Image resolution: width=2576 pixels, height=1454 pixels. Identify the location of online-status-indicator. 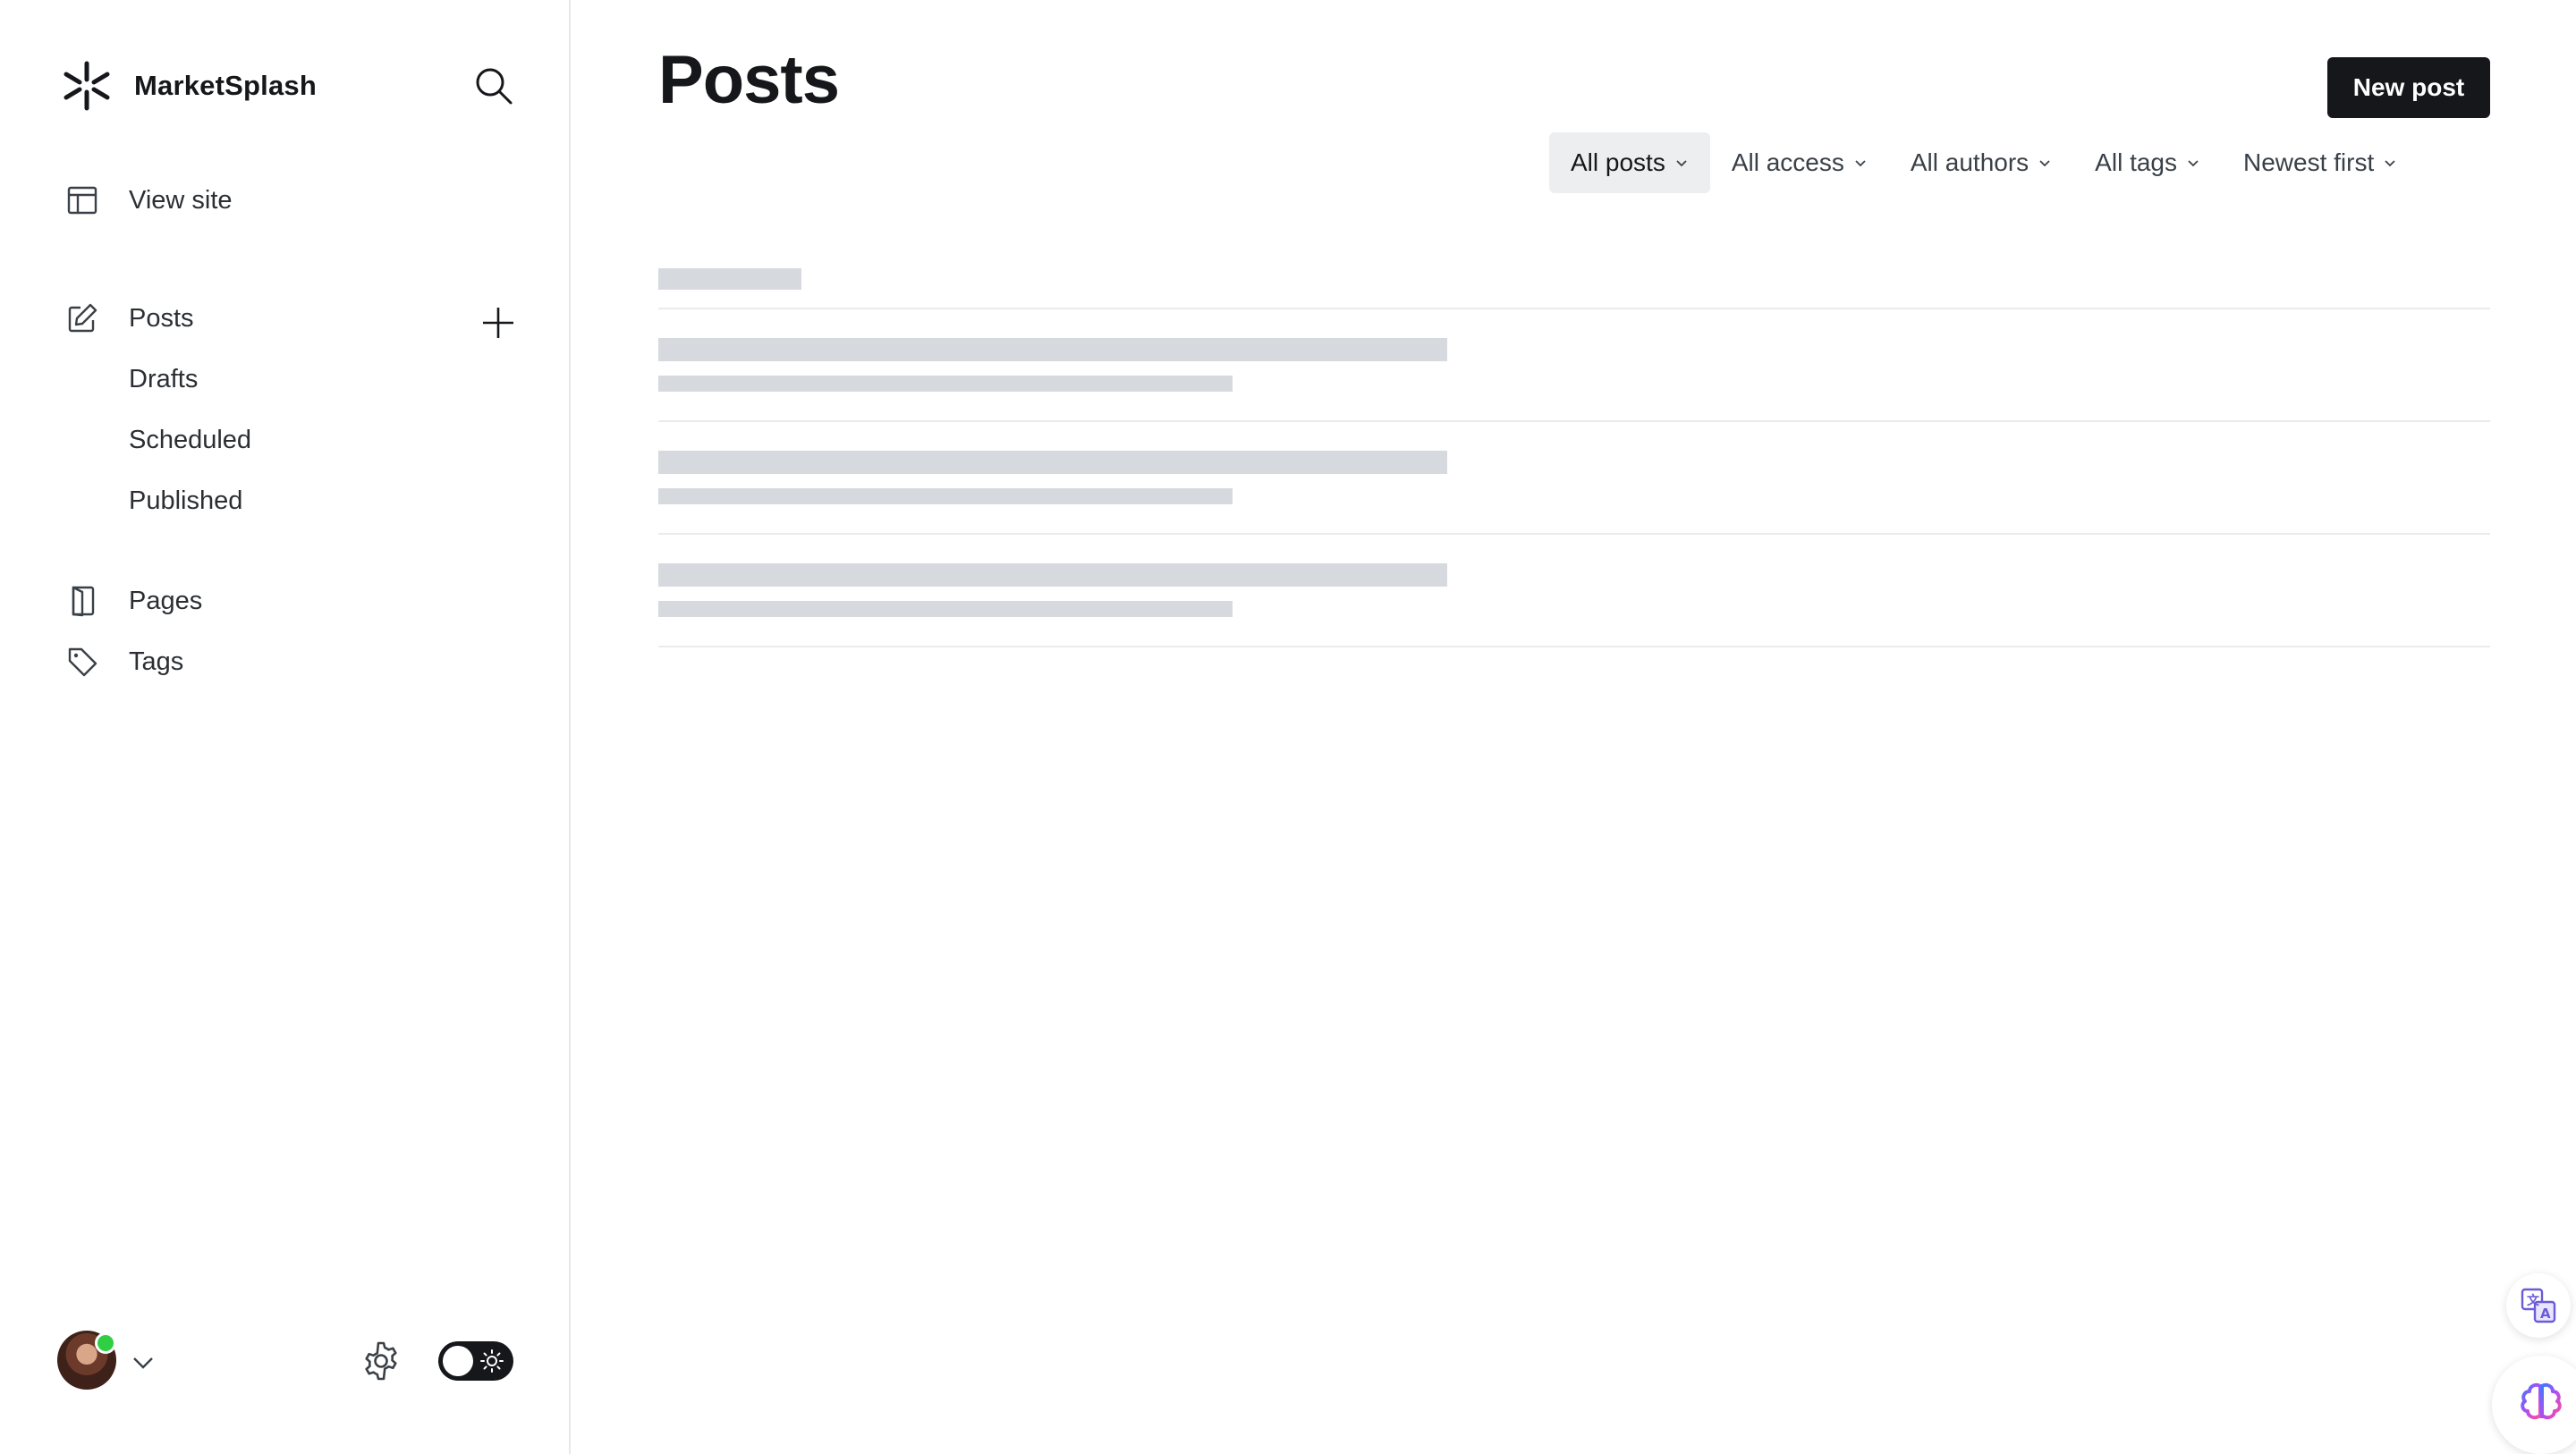
(105, 1343).